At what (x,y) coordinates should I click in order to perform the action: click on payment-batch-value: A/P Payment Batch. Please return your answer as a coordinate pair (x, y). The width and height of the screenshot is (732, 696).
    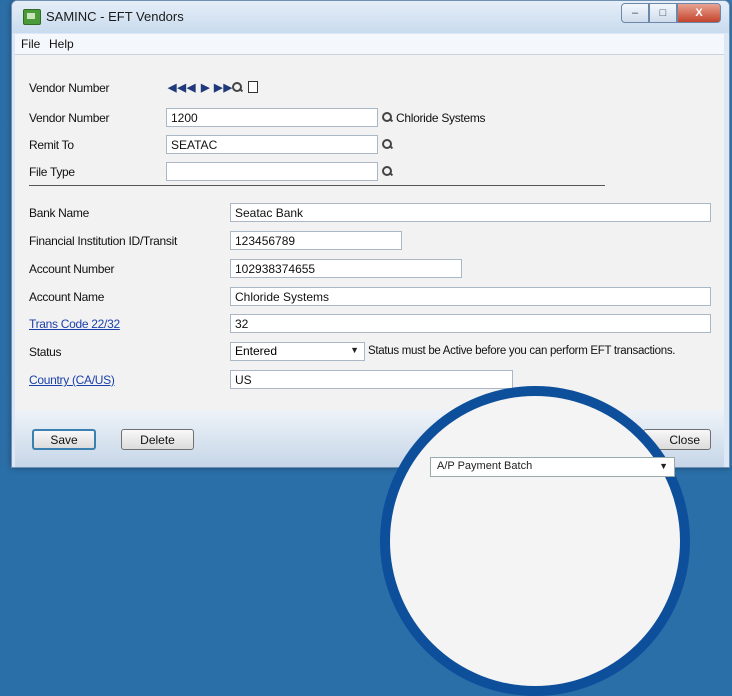
    Looking at the image, I should click on (485, 466).